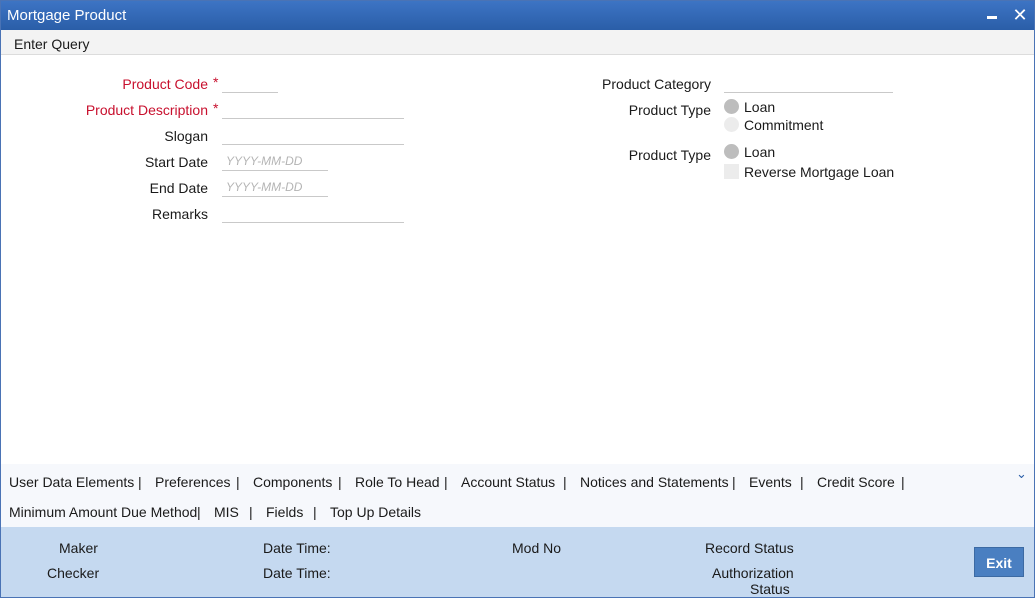 Image resolution: width=1035 pixels, height=598 pixels. I want to click on end-date-input, so click(275, 187).